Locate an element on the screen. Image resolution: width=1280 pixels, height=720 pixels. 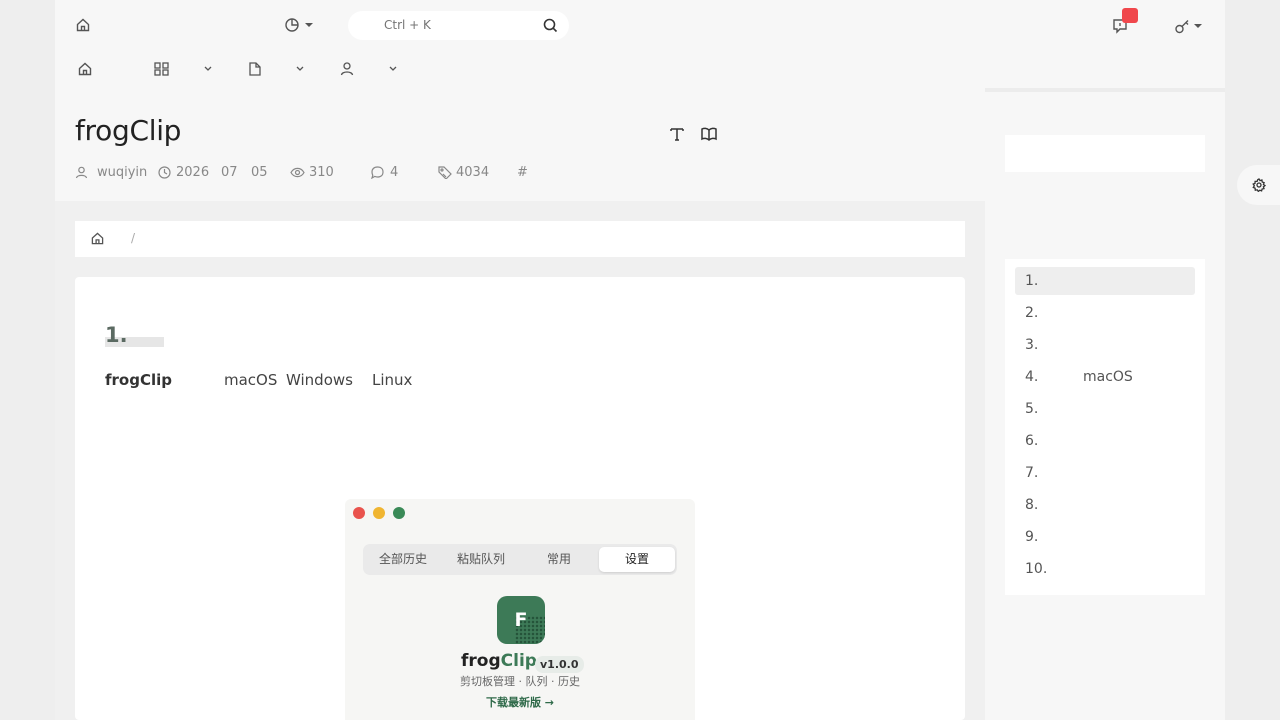
word-count-icon is located at coordinates (445, 172).